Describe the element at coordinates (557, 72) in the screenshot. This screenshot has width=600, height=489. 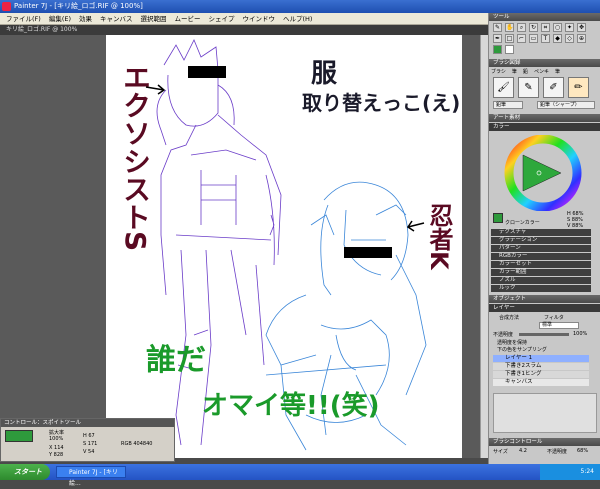
I see `brush-tab-5: 筆` at that location.